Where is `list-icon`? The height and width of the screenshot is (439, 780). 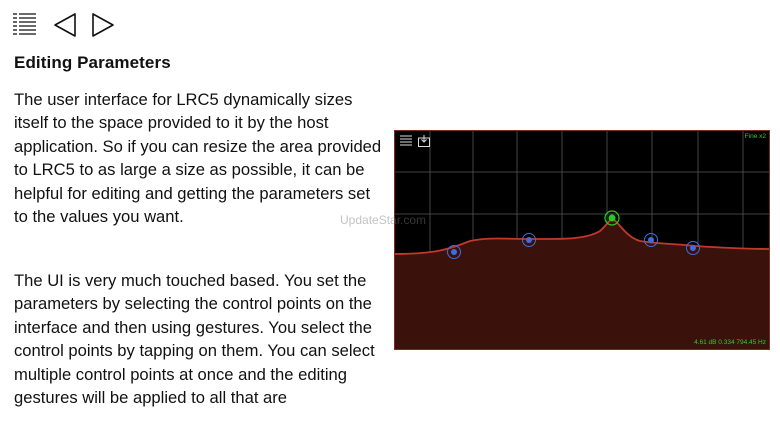
list-icon is located at coordinates (25, 25).